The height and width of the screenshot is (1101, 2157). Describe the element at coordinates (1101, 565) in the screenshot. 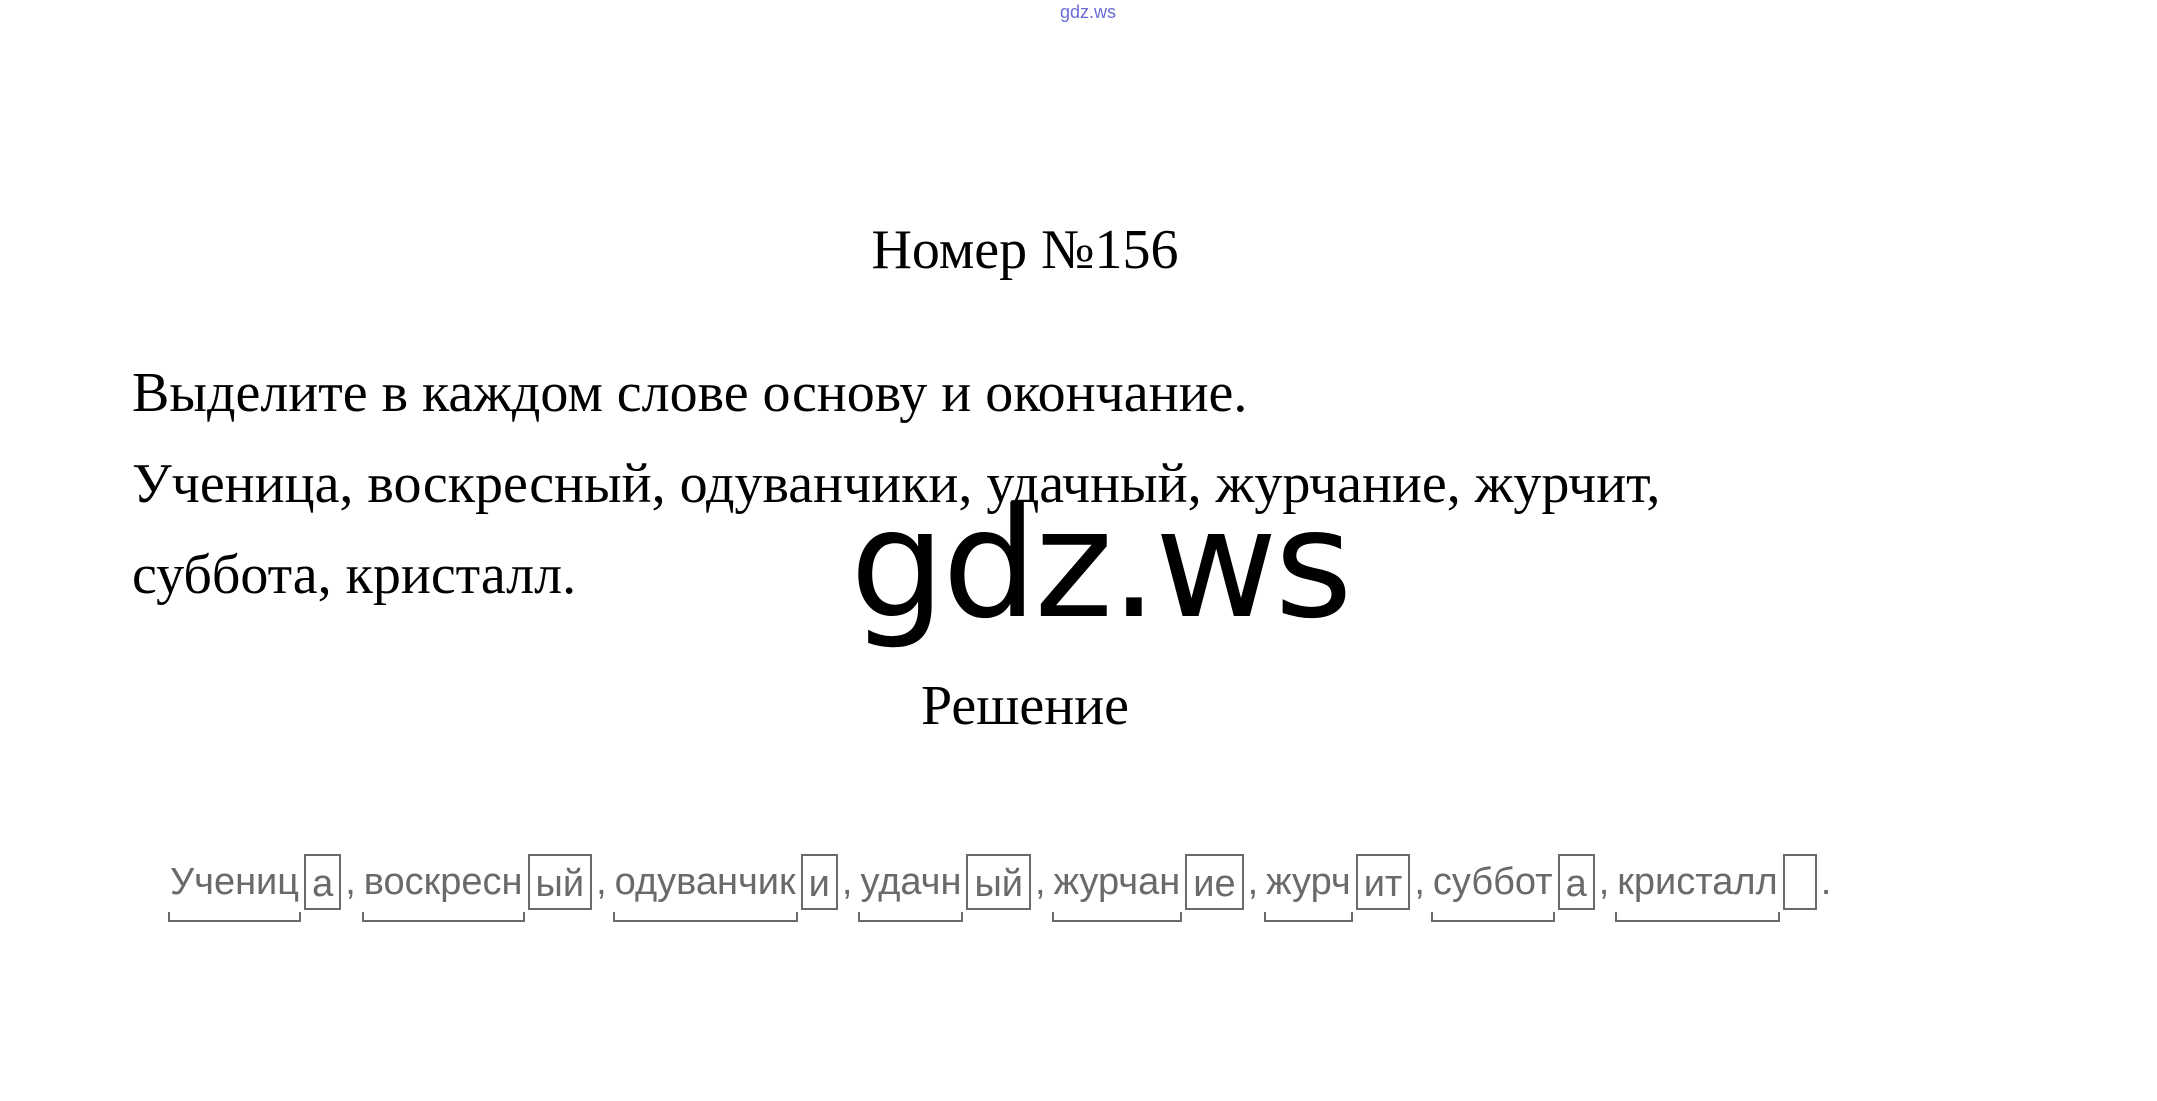

I see `watermark-logo: gdz.ws` at that location.